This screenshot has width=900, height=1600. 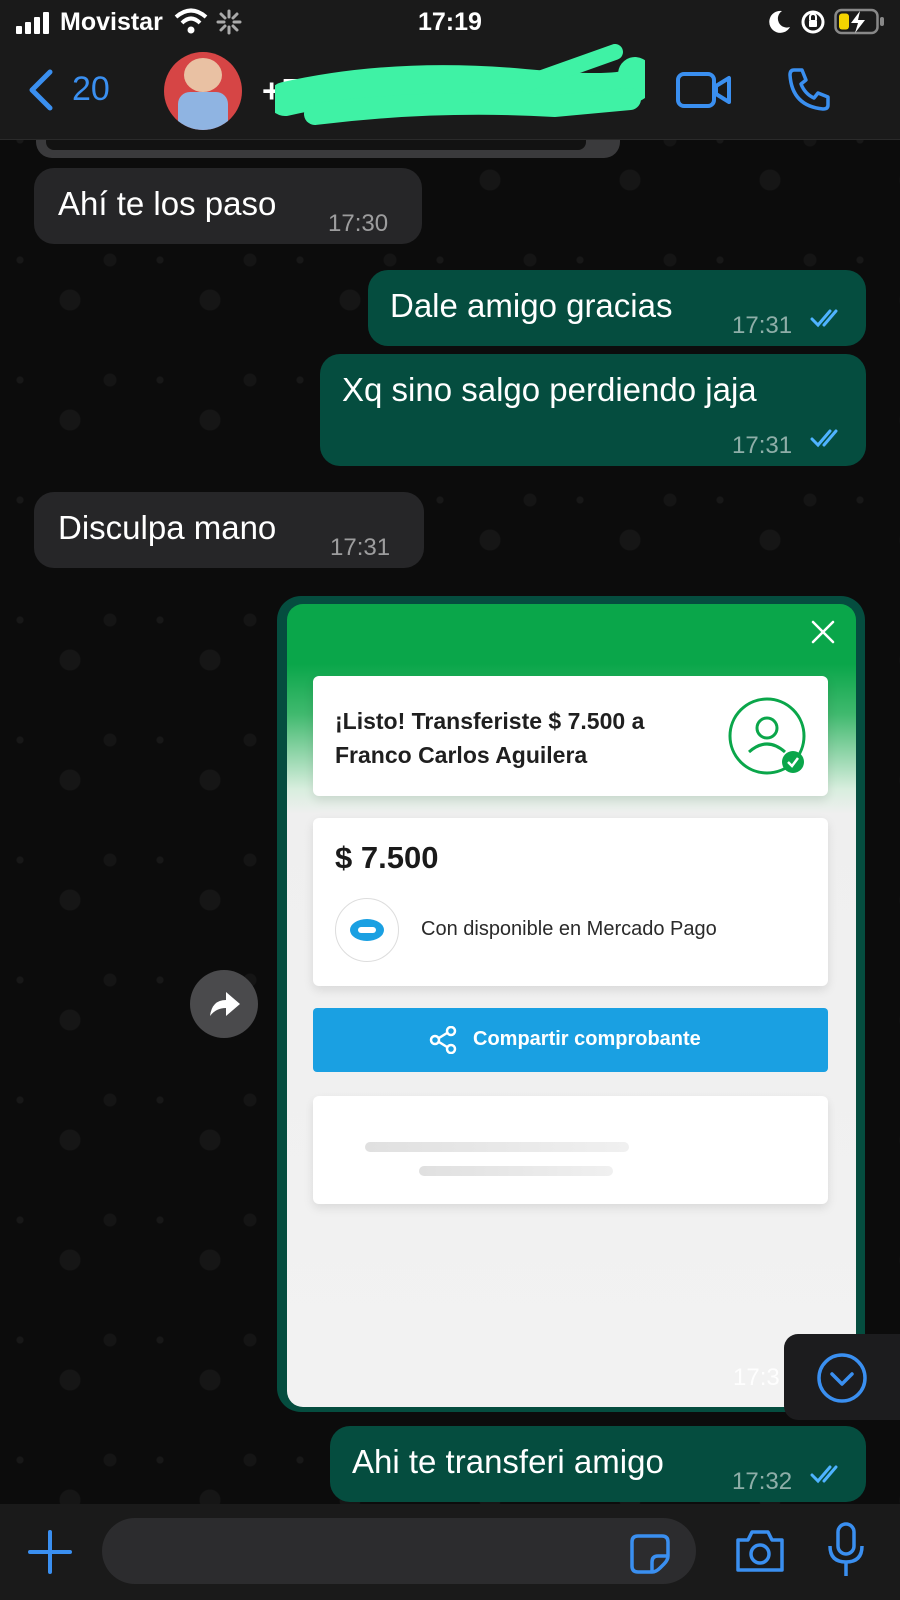 I want to click on message-bubble-incoming: Ahí te los paso 17:30, so click(x=228, y=206).